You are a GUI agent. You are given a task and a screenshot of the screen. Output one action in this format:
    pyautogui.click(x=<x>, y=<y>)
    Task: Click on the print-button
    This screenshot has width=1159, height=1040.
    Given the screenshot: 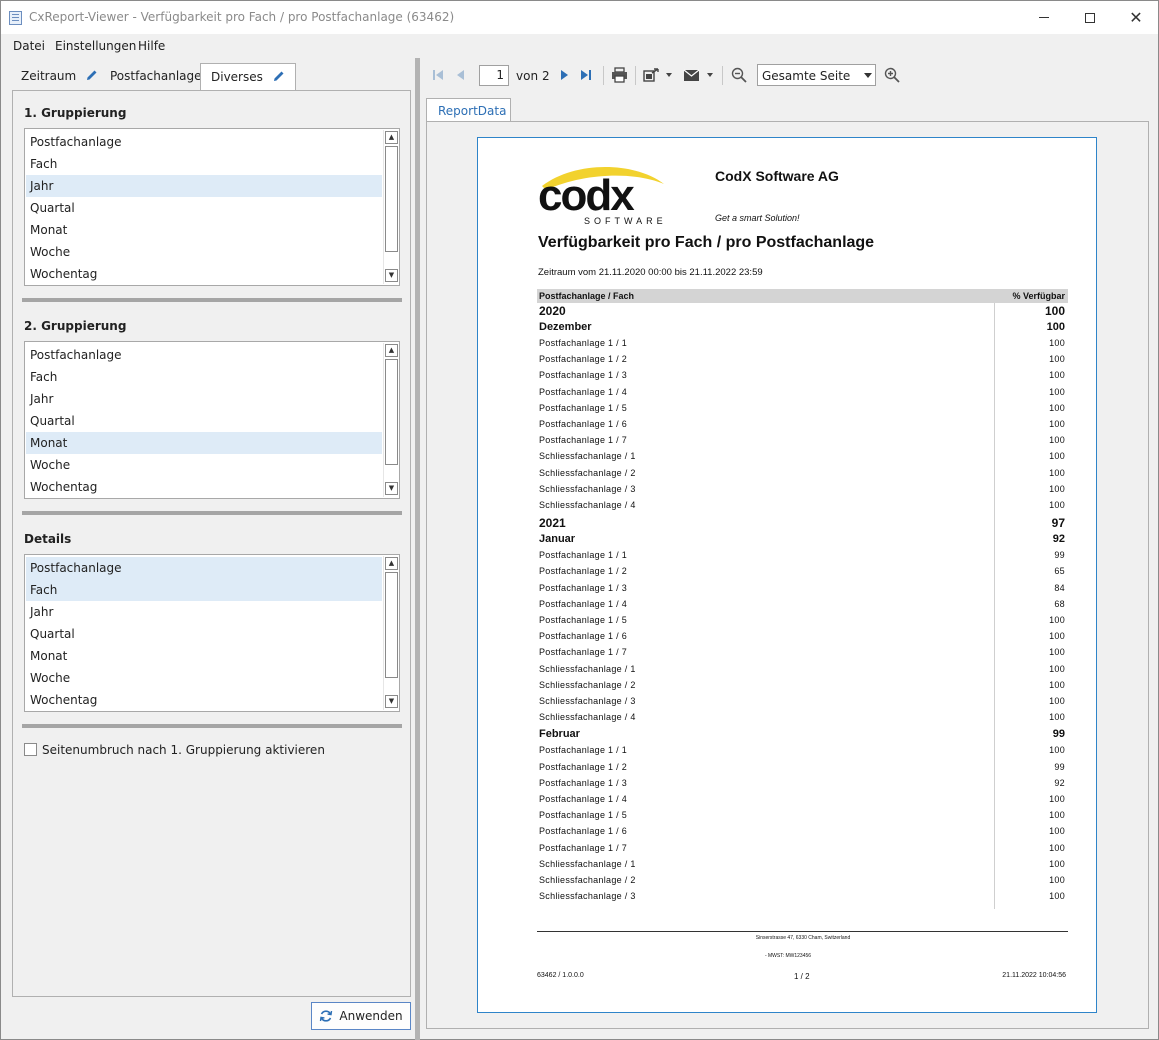 What is the action you would take?
    pyautogui.click(x=619, y=75)
    